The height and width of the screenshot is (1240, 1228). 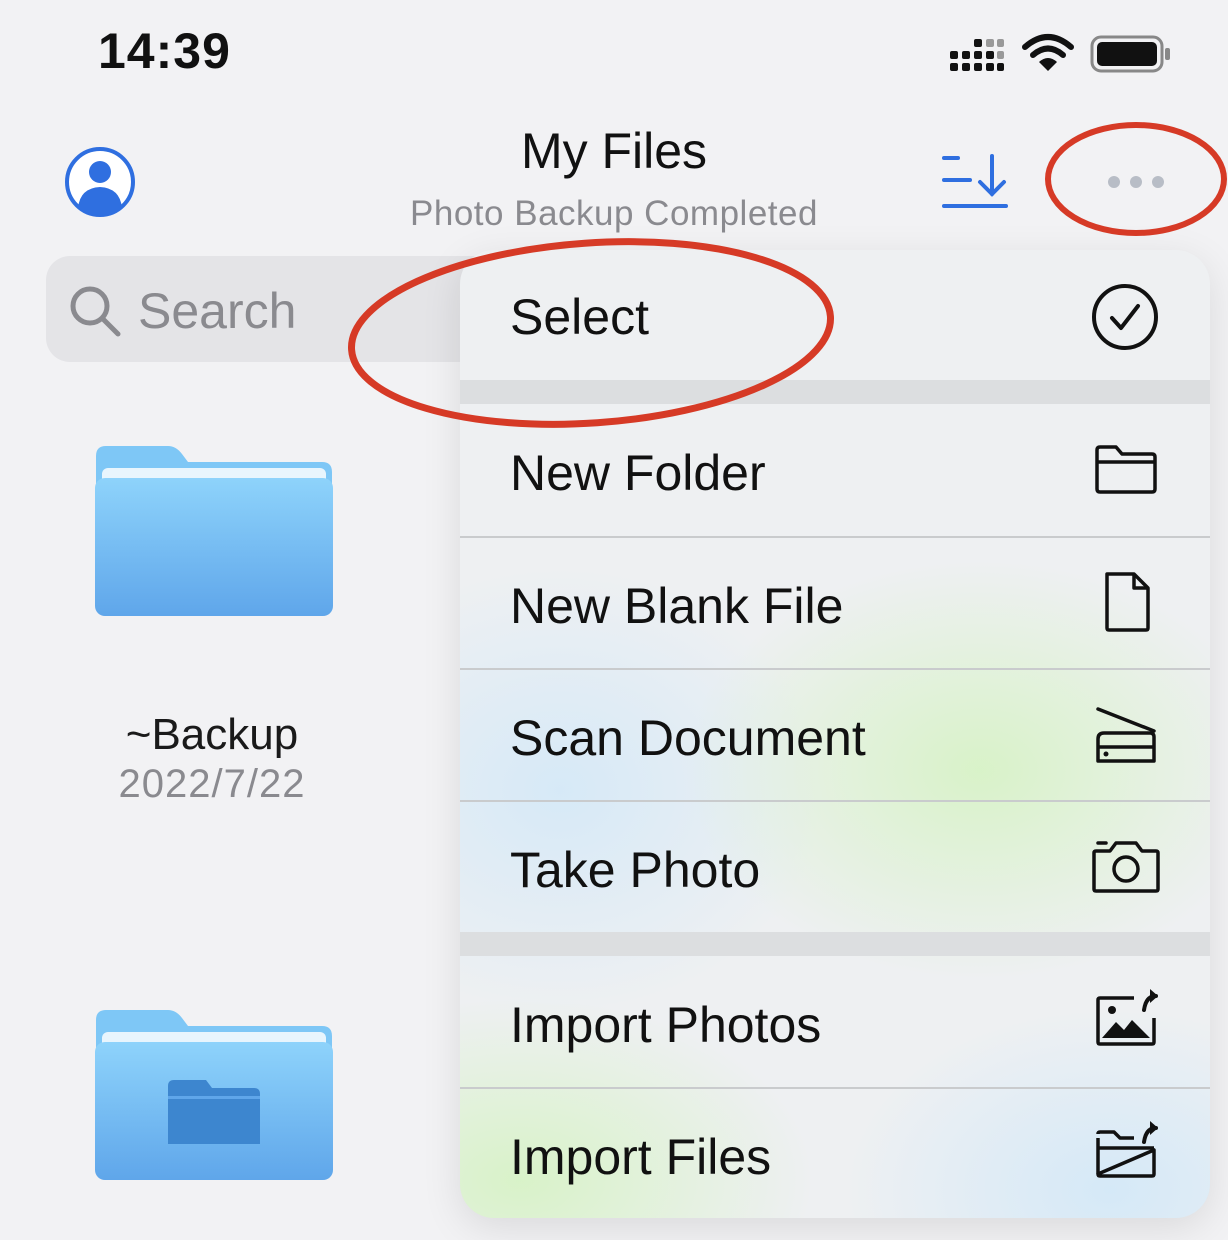 I want to click on file-name: ~Backup, so click(x=212, y=735).